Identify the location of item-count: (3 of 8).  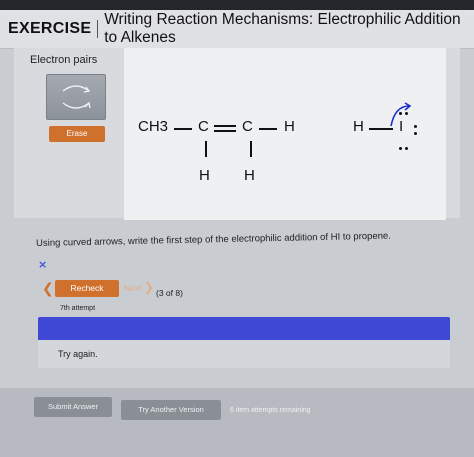
(169, 293).